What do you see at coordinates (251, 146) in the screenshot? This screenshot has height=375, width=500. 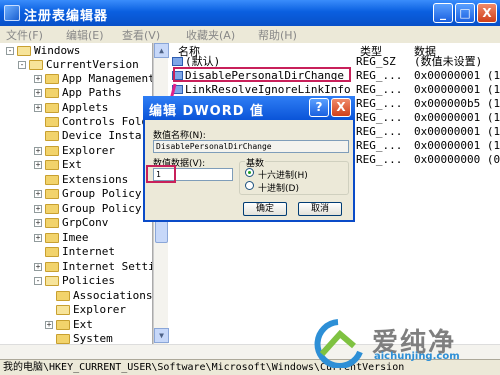 I see `value-name-field: DisablePersonalDirChange` at bounding box center [251, 146].